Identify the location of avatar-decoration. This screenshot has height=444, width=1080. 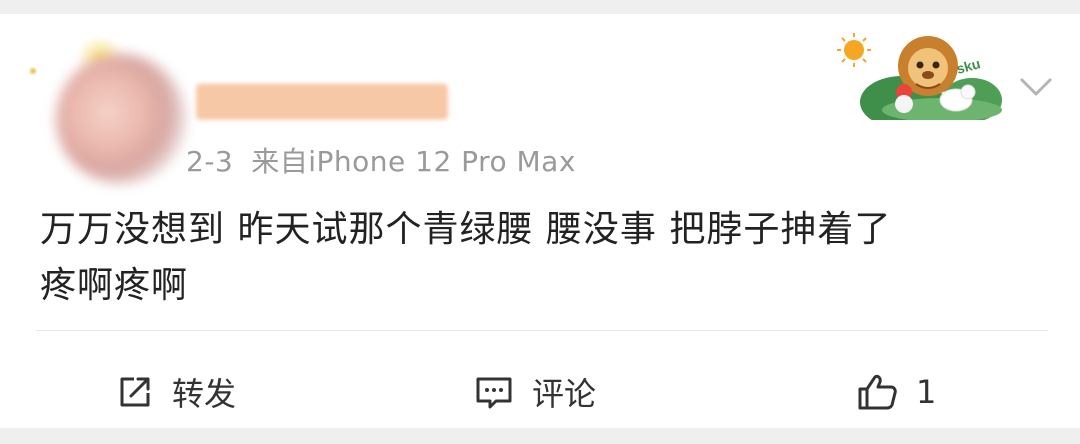
(33, 71).